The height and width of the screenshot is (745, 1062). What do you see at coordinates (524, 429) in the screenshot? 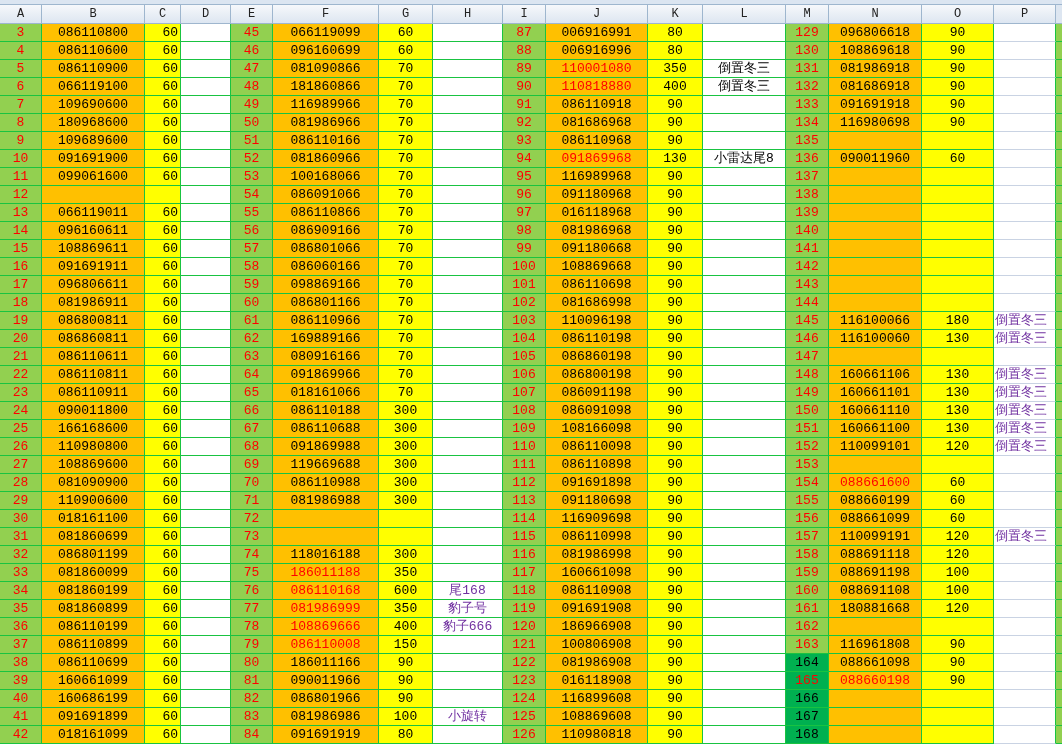
I see `table-cell: 109` at bounding box center [524, 429].